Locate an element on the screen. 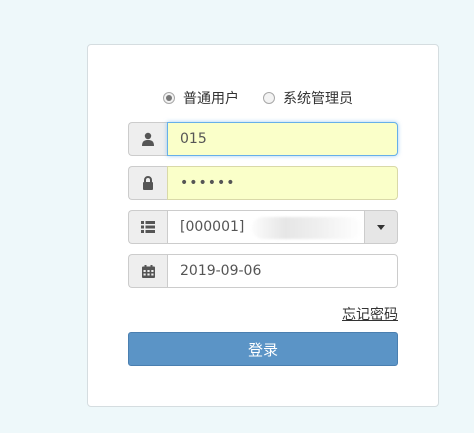 The image size is (474, 433). blurred-text-mask is located at coordinates (307, 228).